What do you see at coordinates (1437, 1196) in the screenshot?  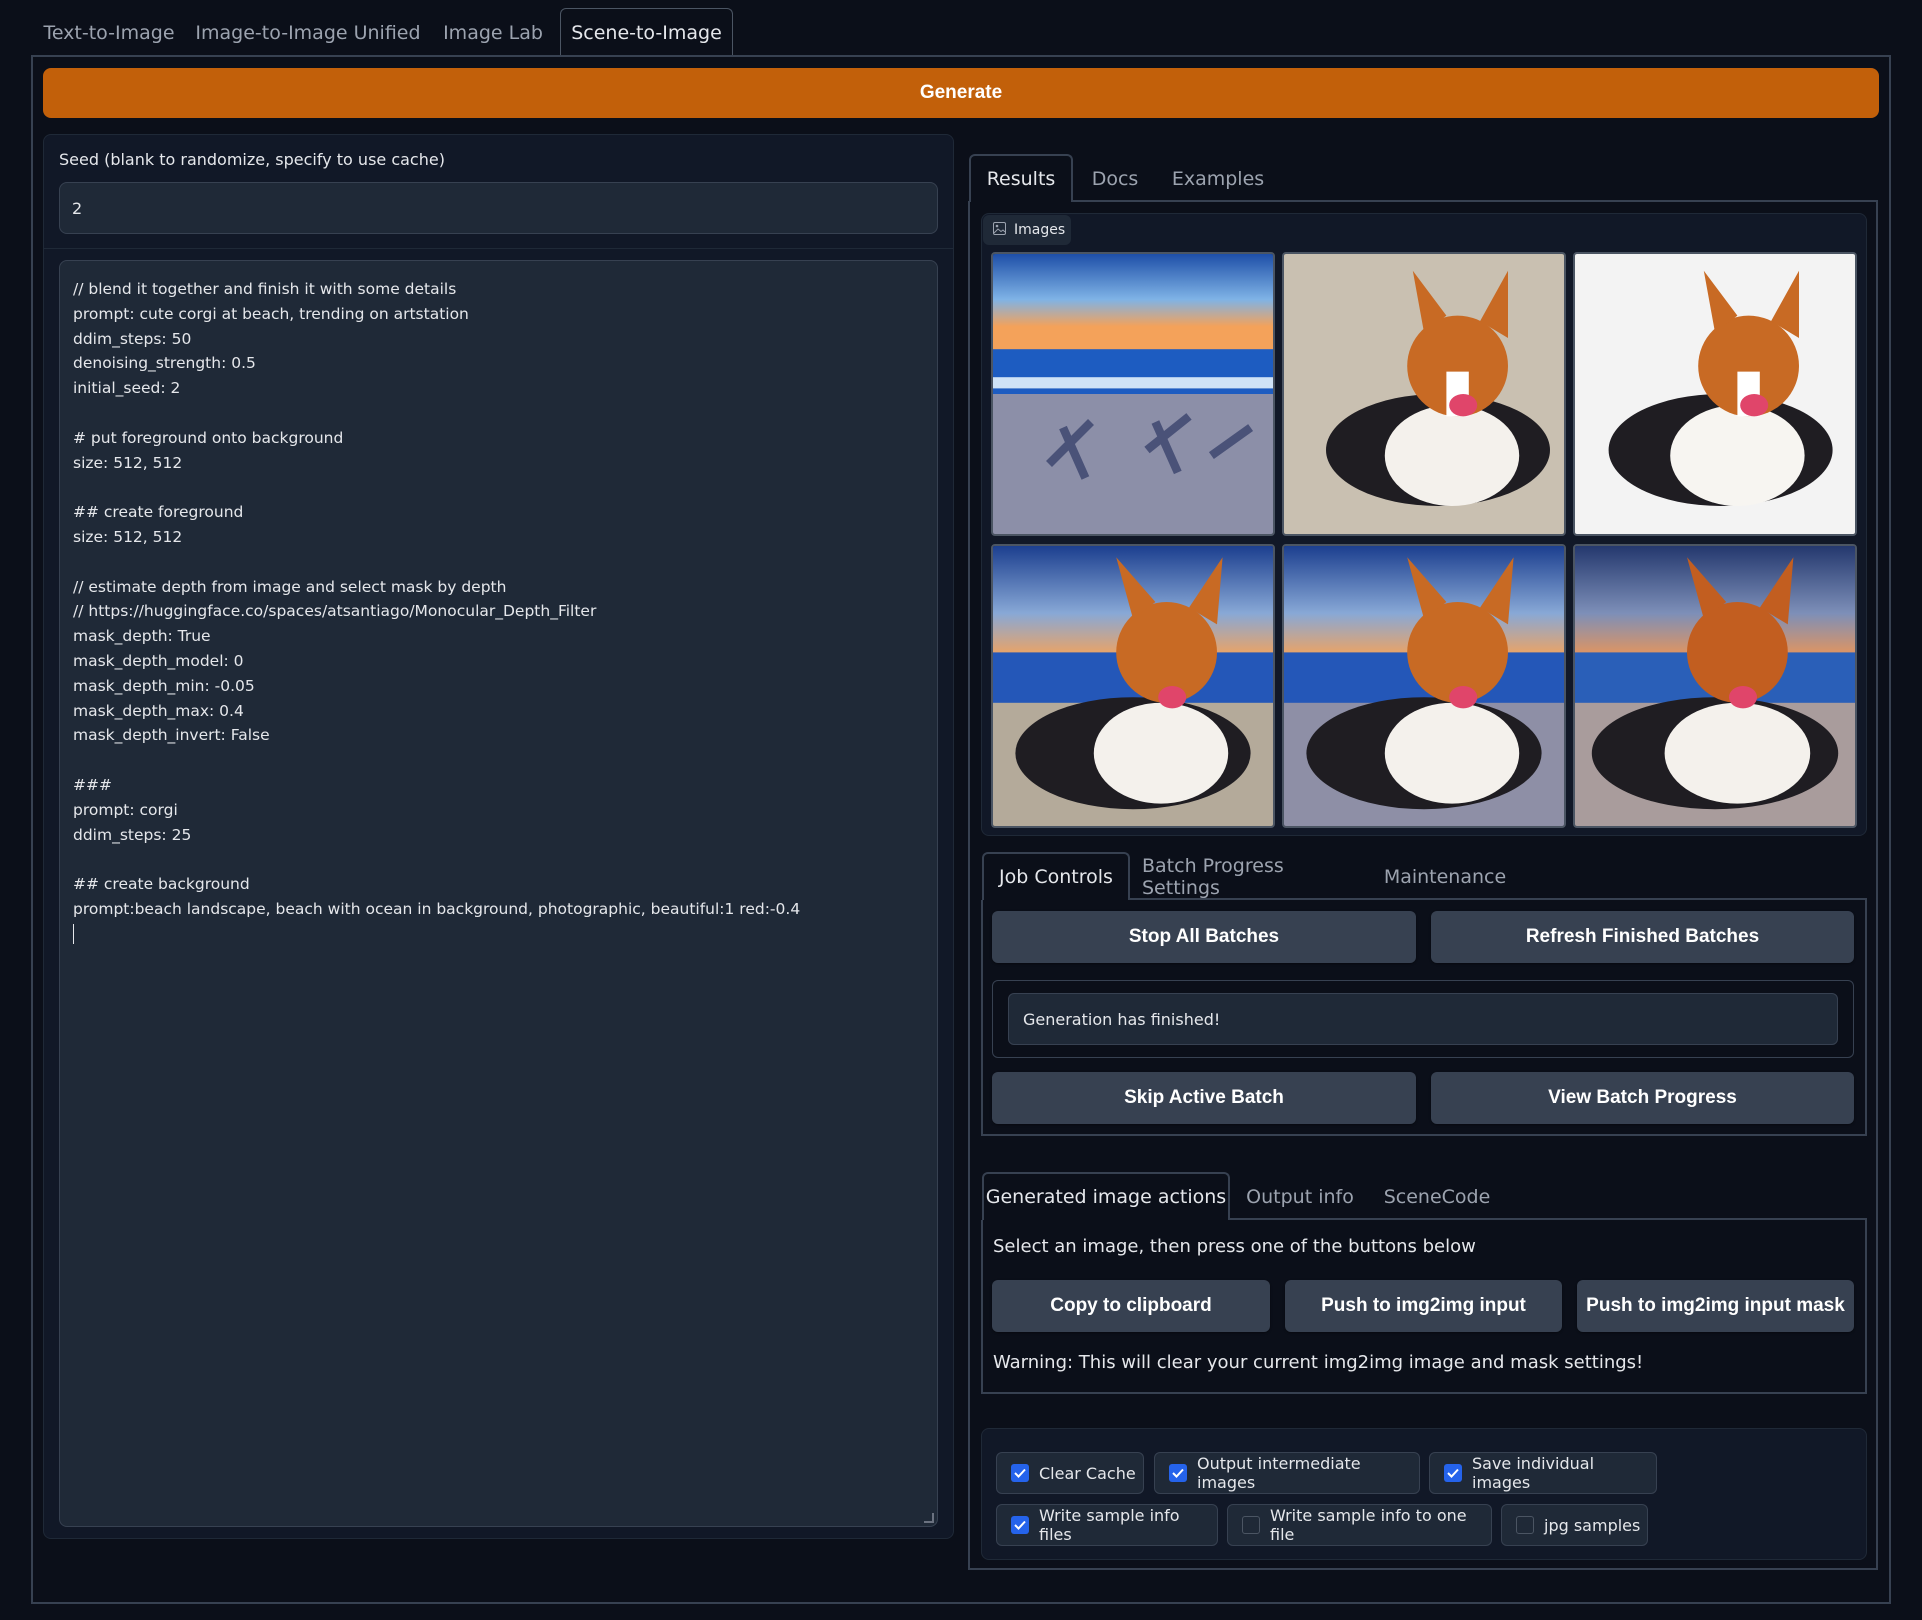 I see `tab-scenecode: SceneCode` at bounding box center [1437, 1196].